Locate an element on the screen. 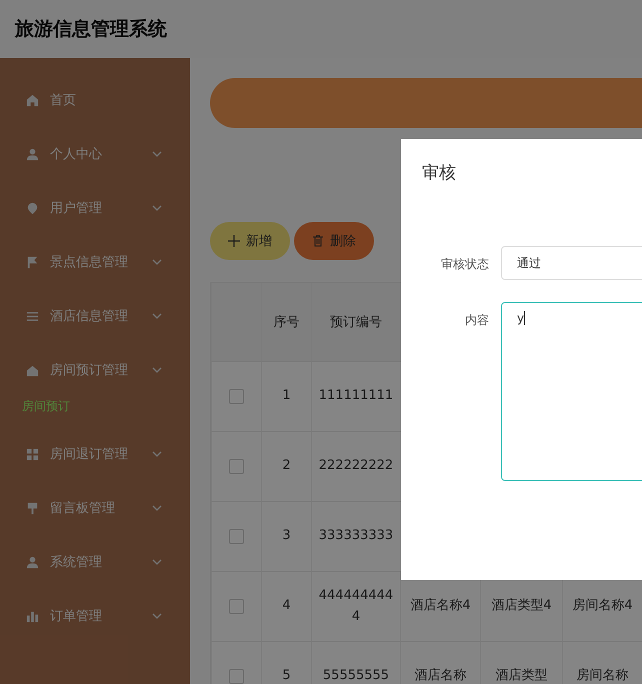 The width and height of the screenshot is (642, 684). app-title: 旅游信息管理系统 is located at coordinates (91, 29).